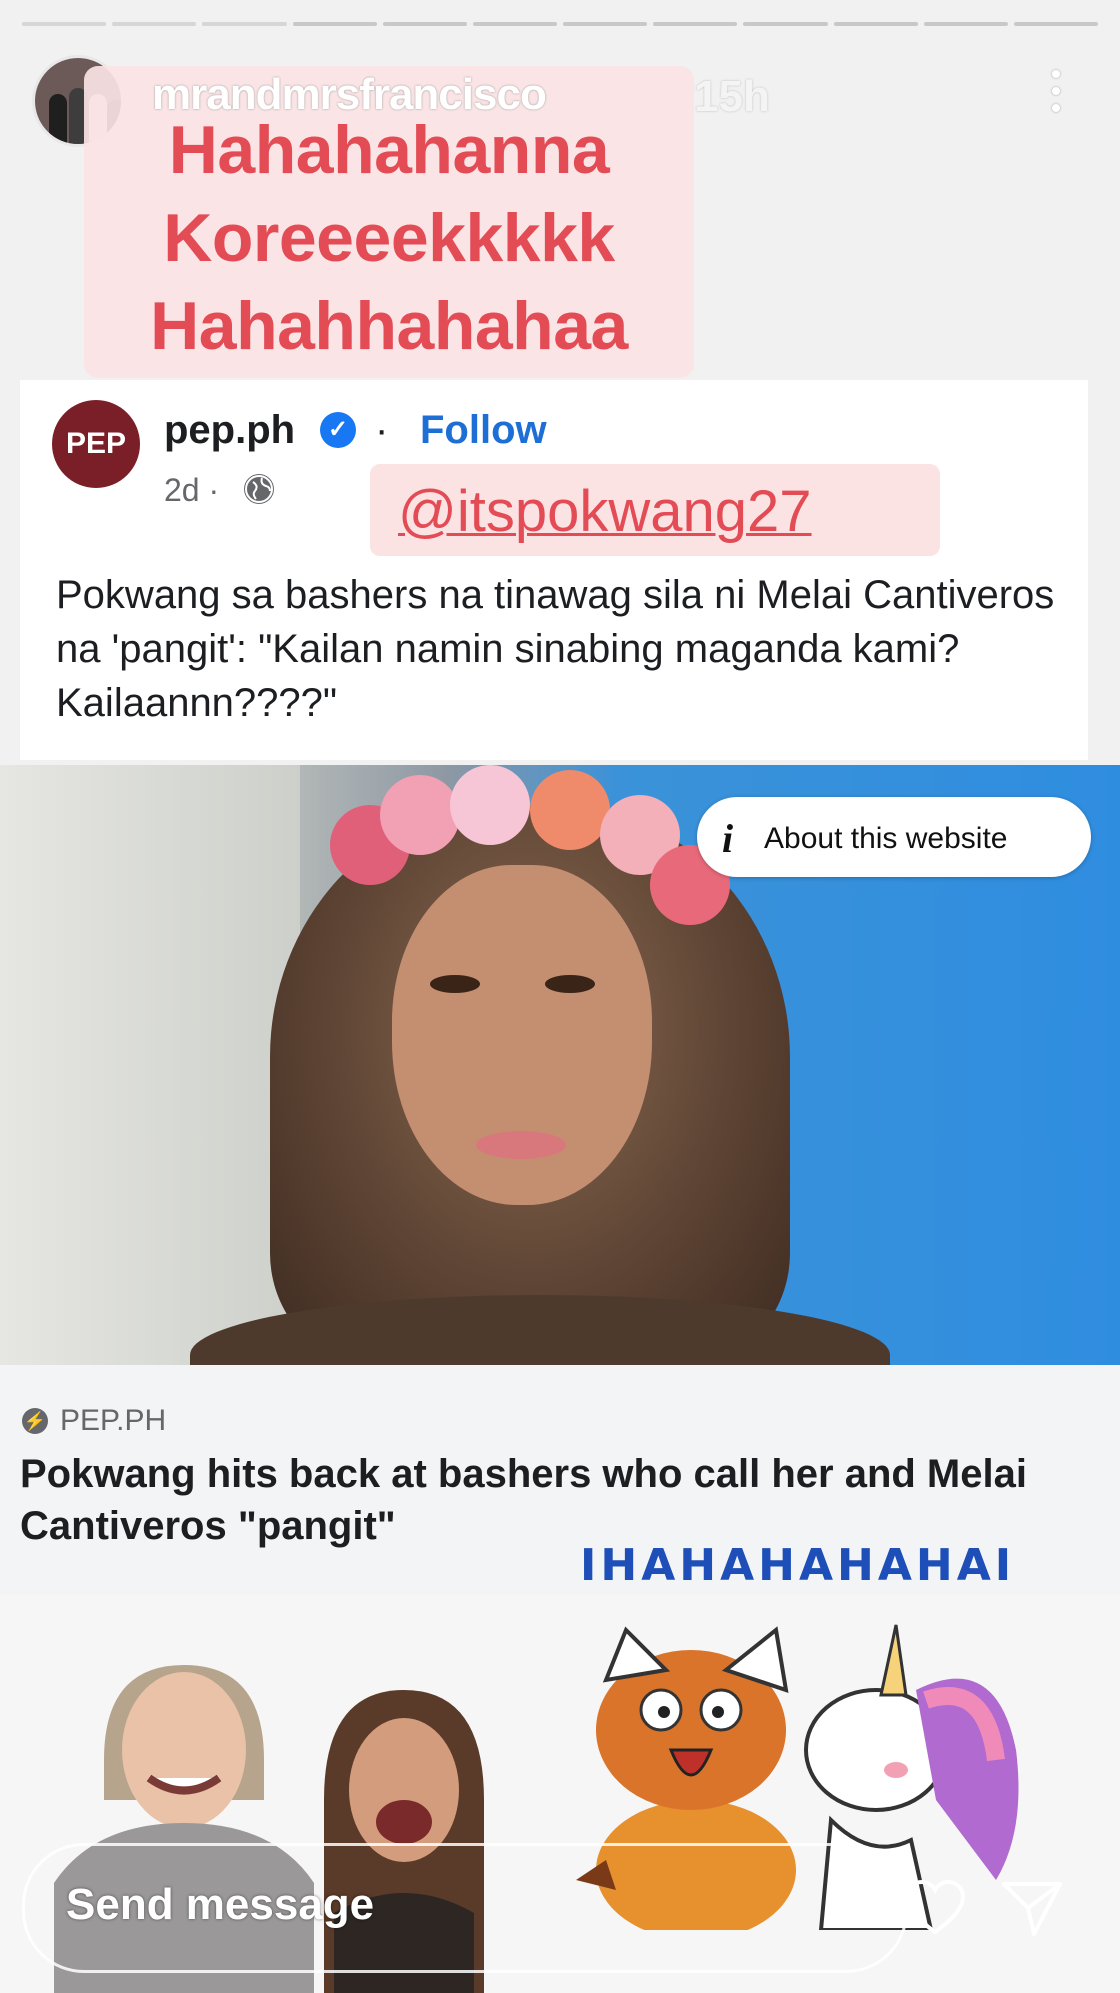  I want to click on info-icon: i, so click(728, 838).